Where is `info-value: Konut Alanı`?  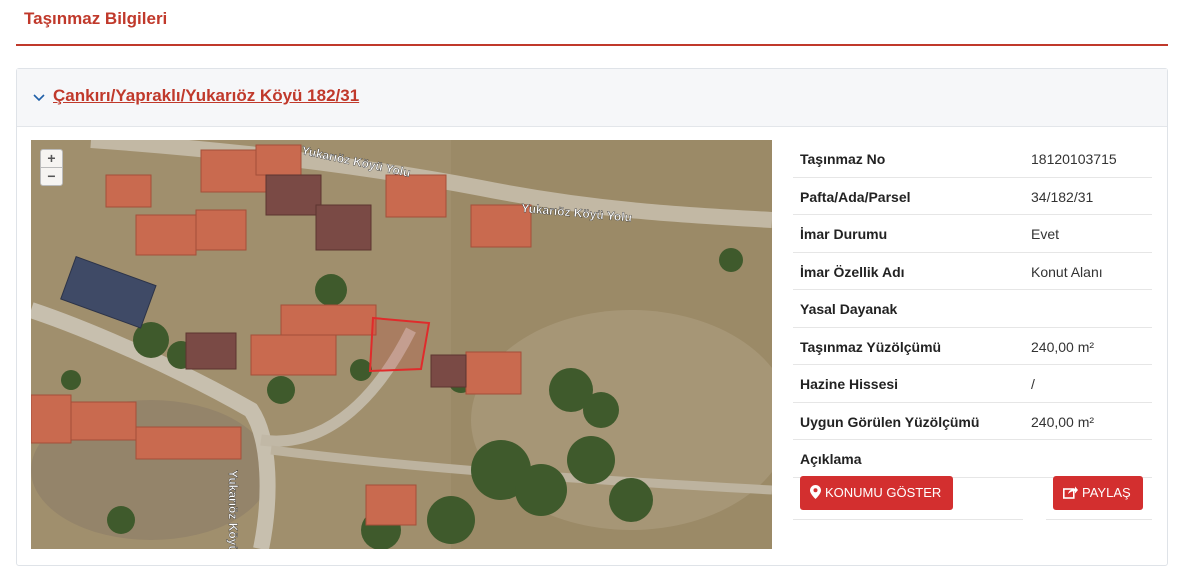 info-value: Konut Alanı is located at coordinates (1067, 271).